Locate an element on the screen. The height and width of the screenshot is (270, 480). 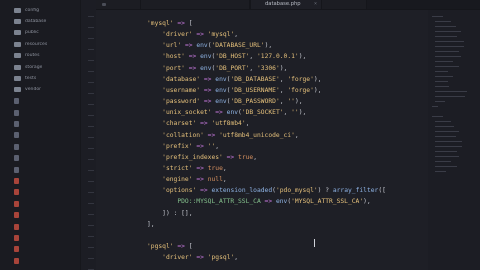
sidebar-item-public: public is located at coordinates (40, 33).